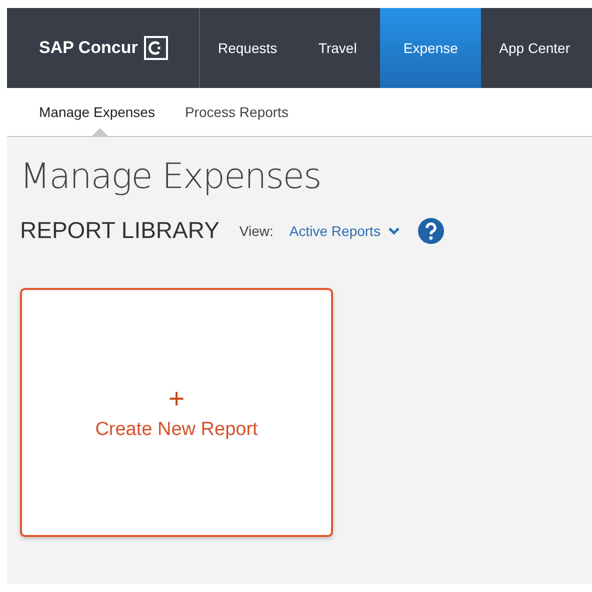 Image resolution: width=592 pixels, height=592 pixels. What do you see at coordinates (88, 48) in the screenshot?
I see `brand-name: SAP Concur` at bounding box center [88, 48].